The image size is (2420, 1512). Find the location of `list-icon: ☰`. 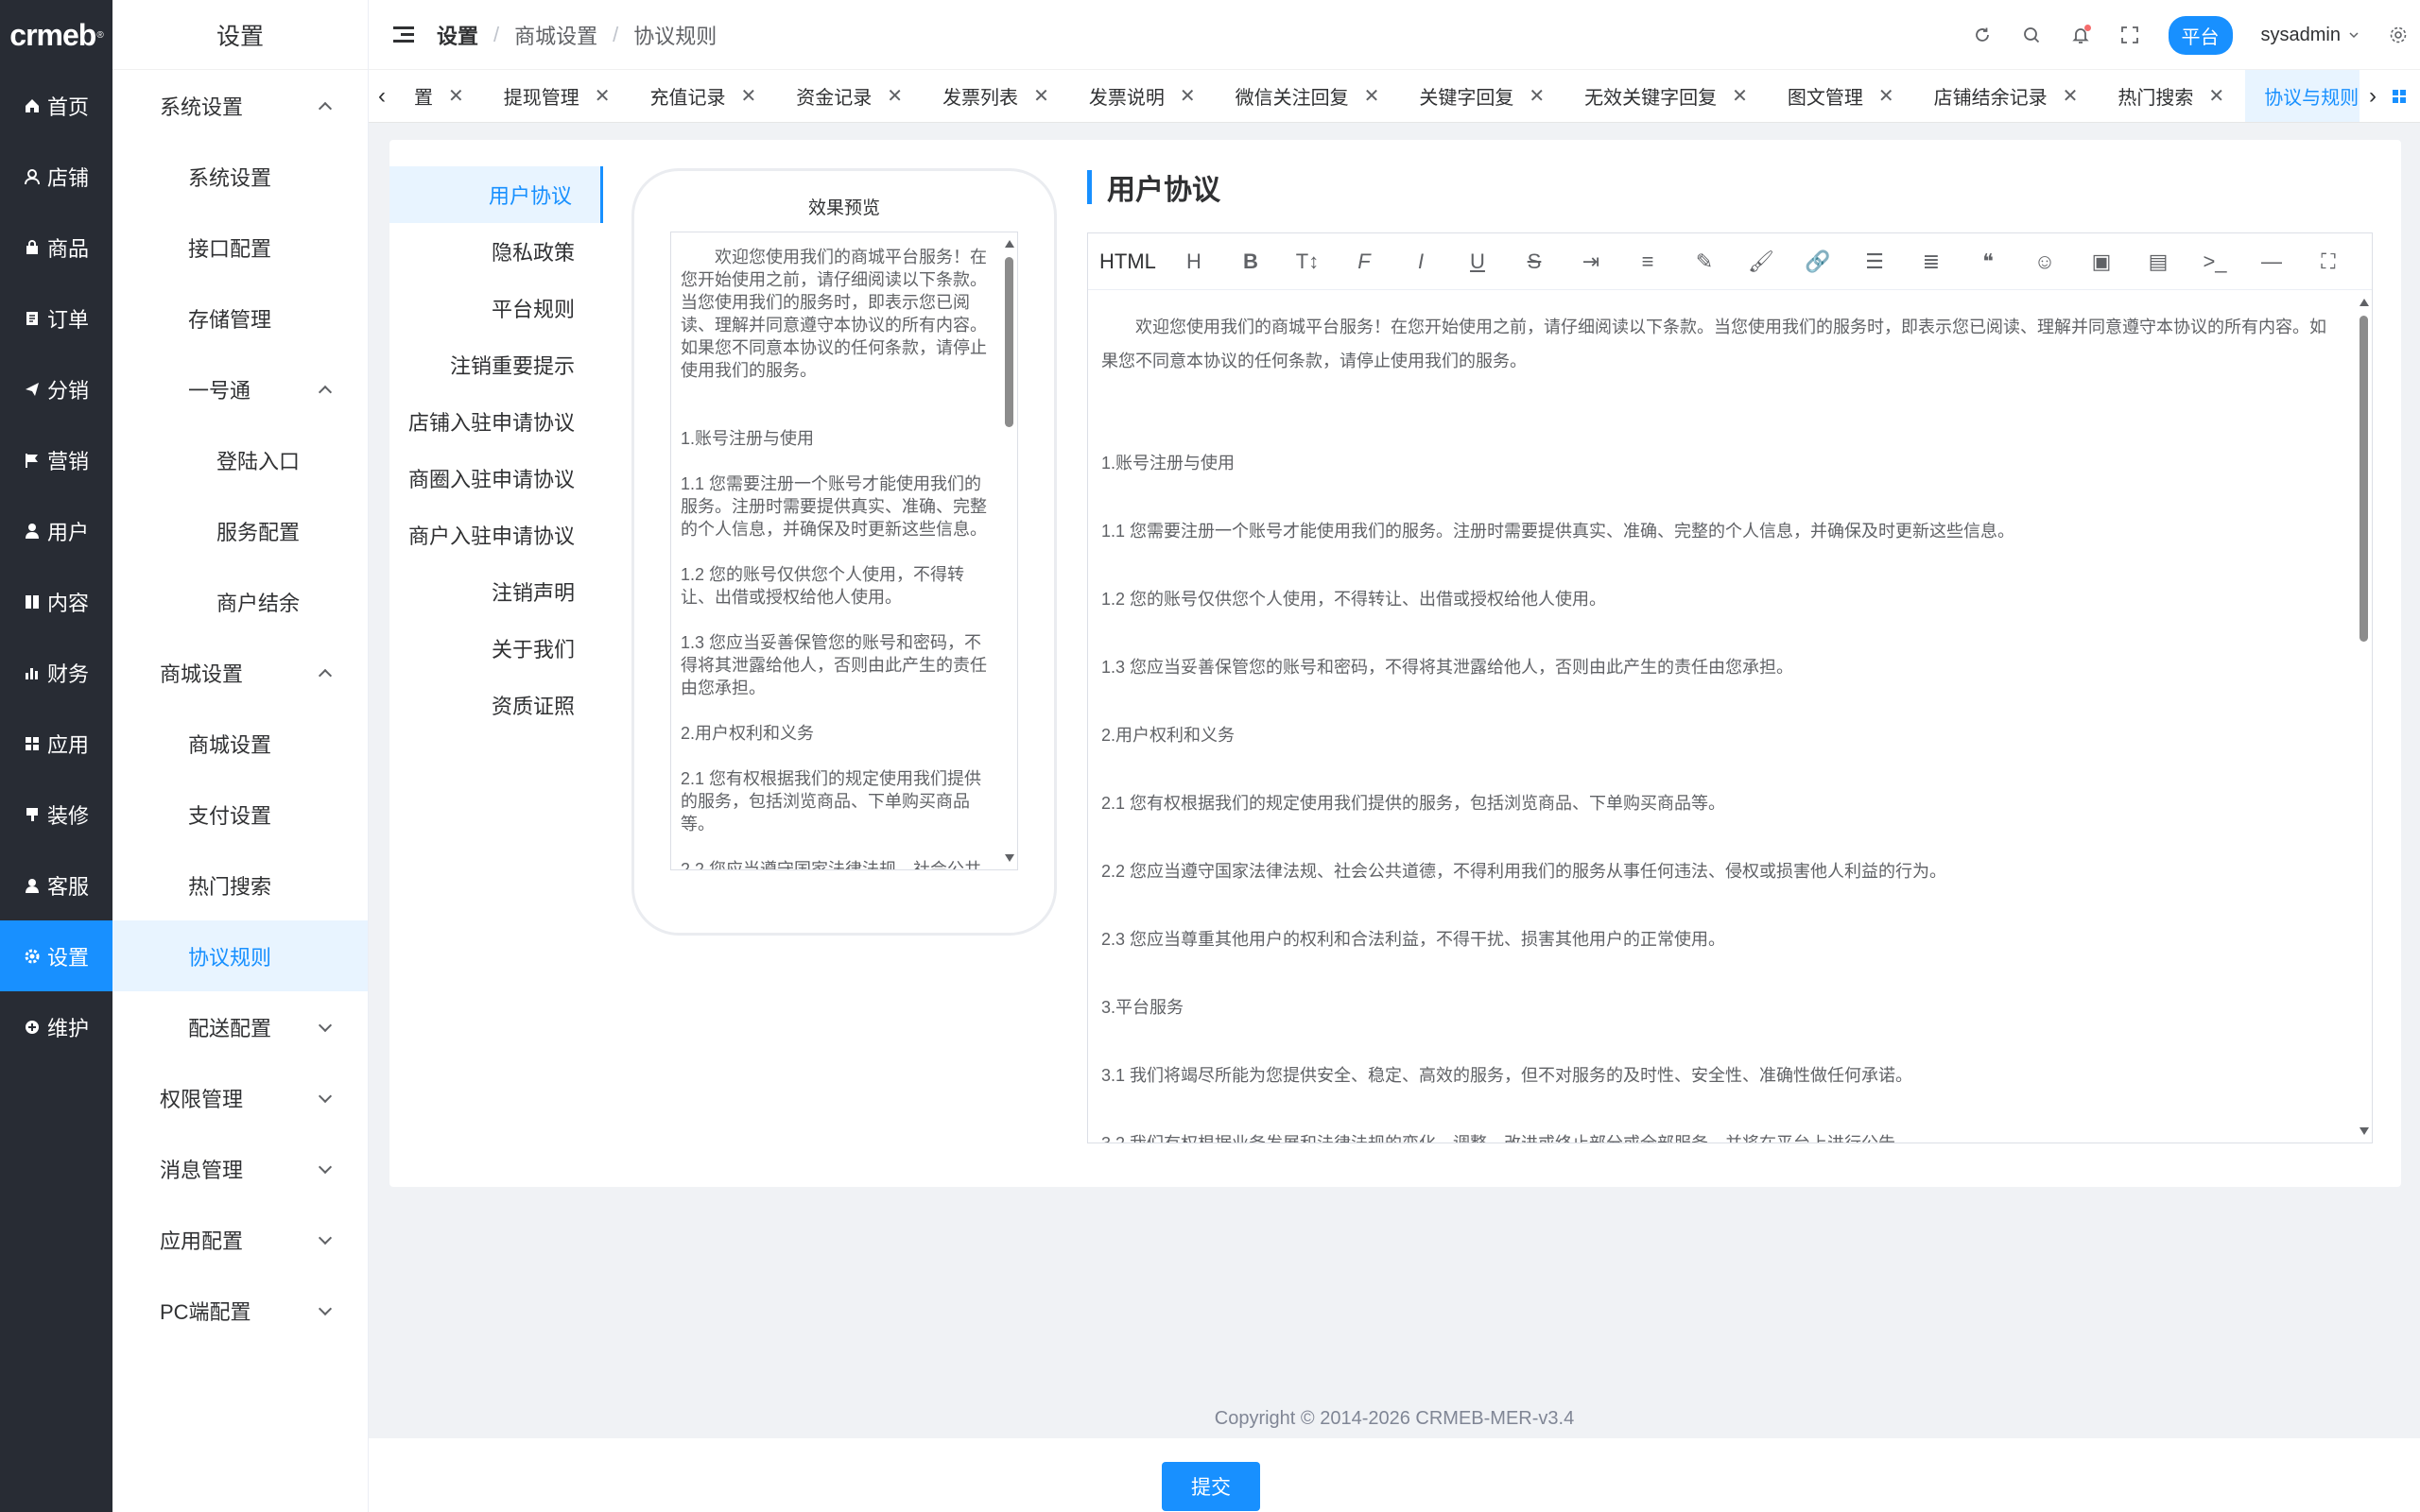

list-icon: ☰ is located at coordinates (1874, 262).